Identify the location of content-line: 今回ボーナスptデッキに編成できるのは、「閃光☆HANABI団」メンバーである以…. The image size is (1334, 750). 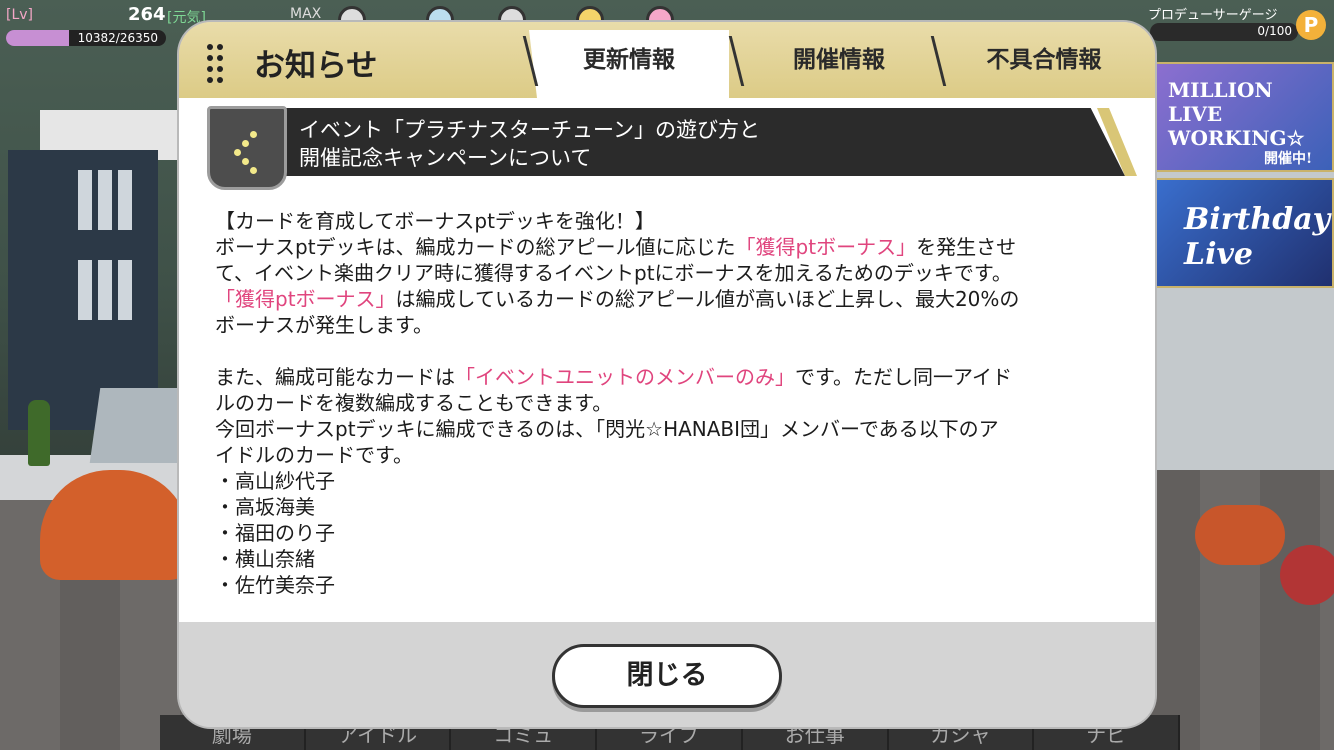
(607, 429).